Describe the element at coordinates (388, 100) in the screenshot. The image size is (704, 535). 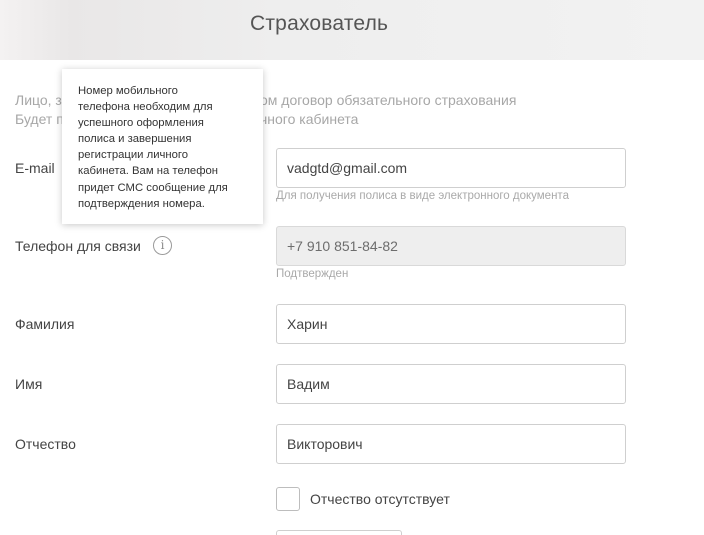
I see `intro-line1-right: ом договор обязательного страхования` at that location.